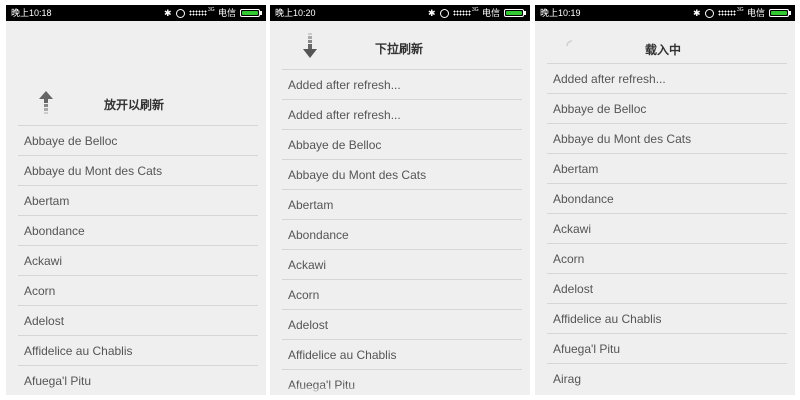 The image size is (800, 400). What do you see at coordinates (400, 390) in the screenshot?
I see `list-fade` at bounding box center [400, 390].